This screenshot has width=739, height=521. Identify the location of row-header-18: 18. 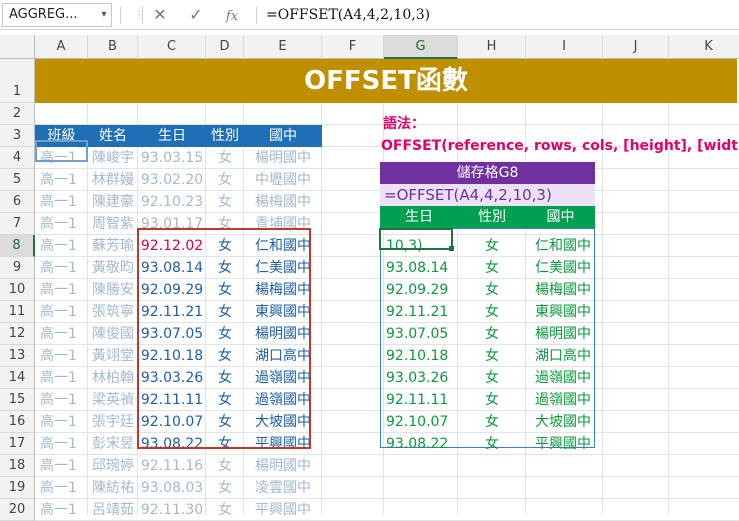
(17, 466).